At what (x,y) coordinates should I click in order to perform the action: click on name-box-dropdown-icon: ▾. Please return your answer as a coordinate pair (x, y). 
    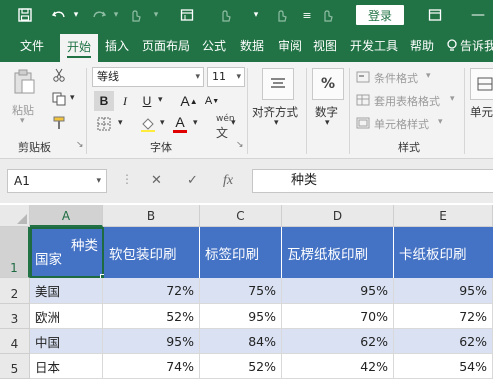
    Looking at the image, I should click on (98, 181).